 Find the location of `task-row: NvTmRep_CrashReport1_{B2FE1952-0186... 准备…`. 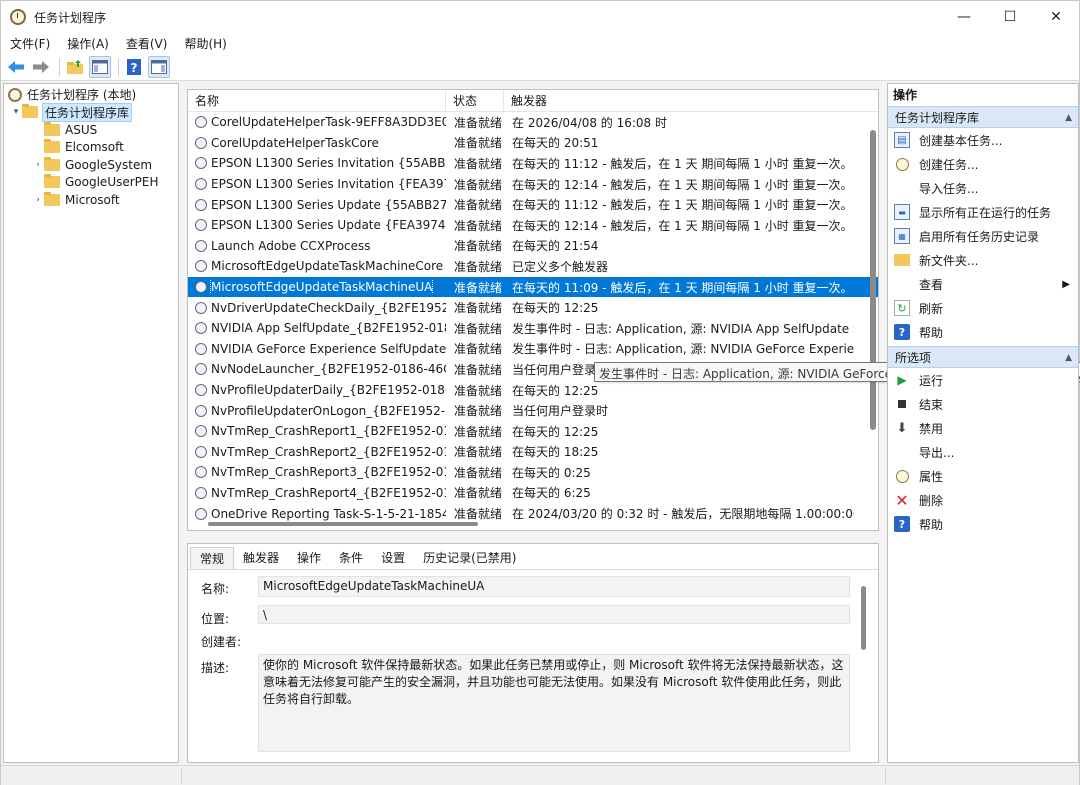

task-row: NvTmRep_CrashReport1_{B2FE1952-0186... 准备… is located at coordinates (533, 431).